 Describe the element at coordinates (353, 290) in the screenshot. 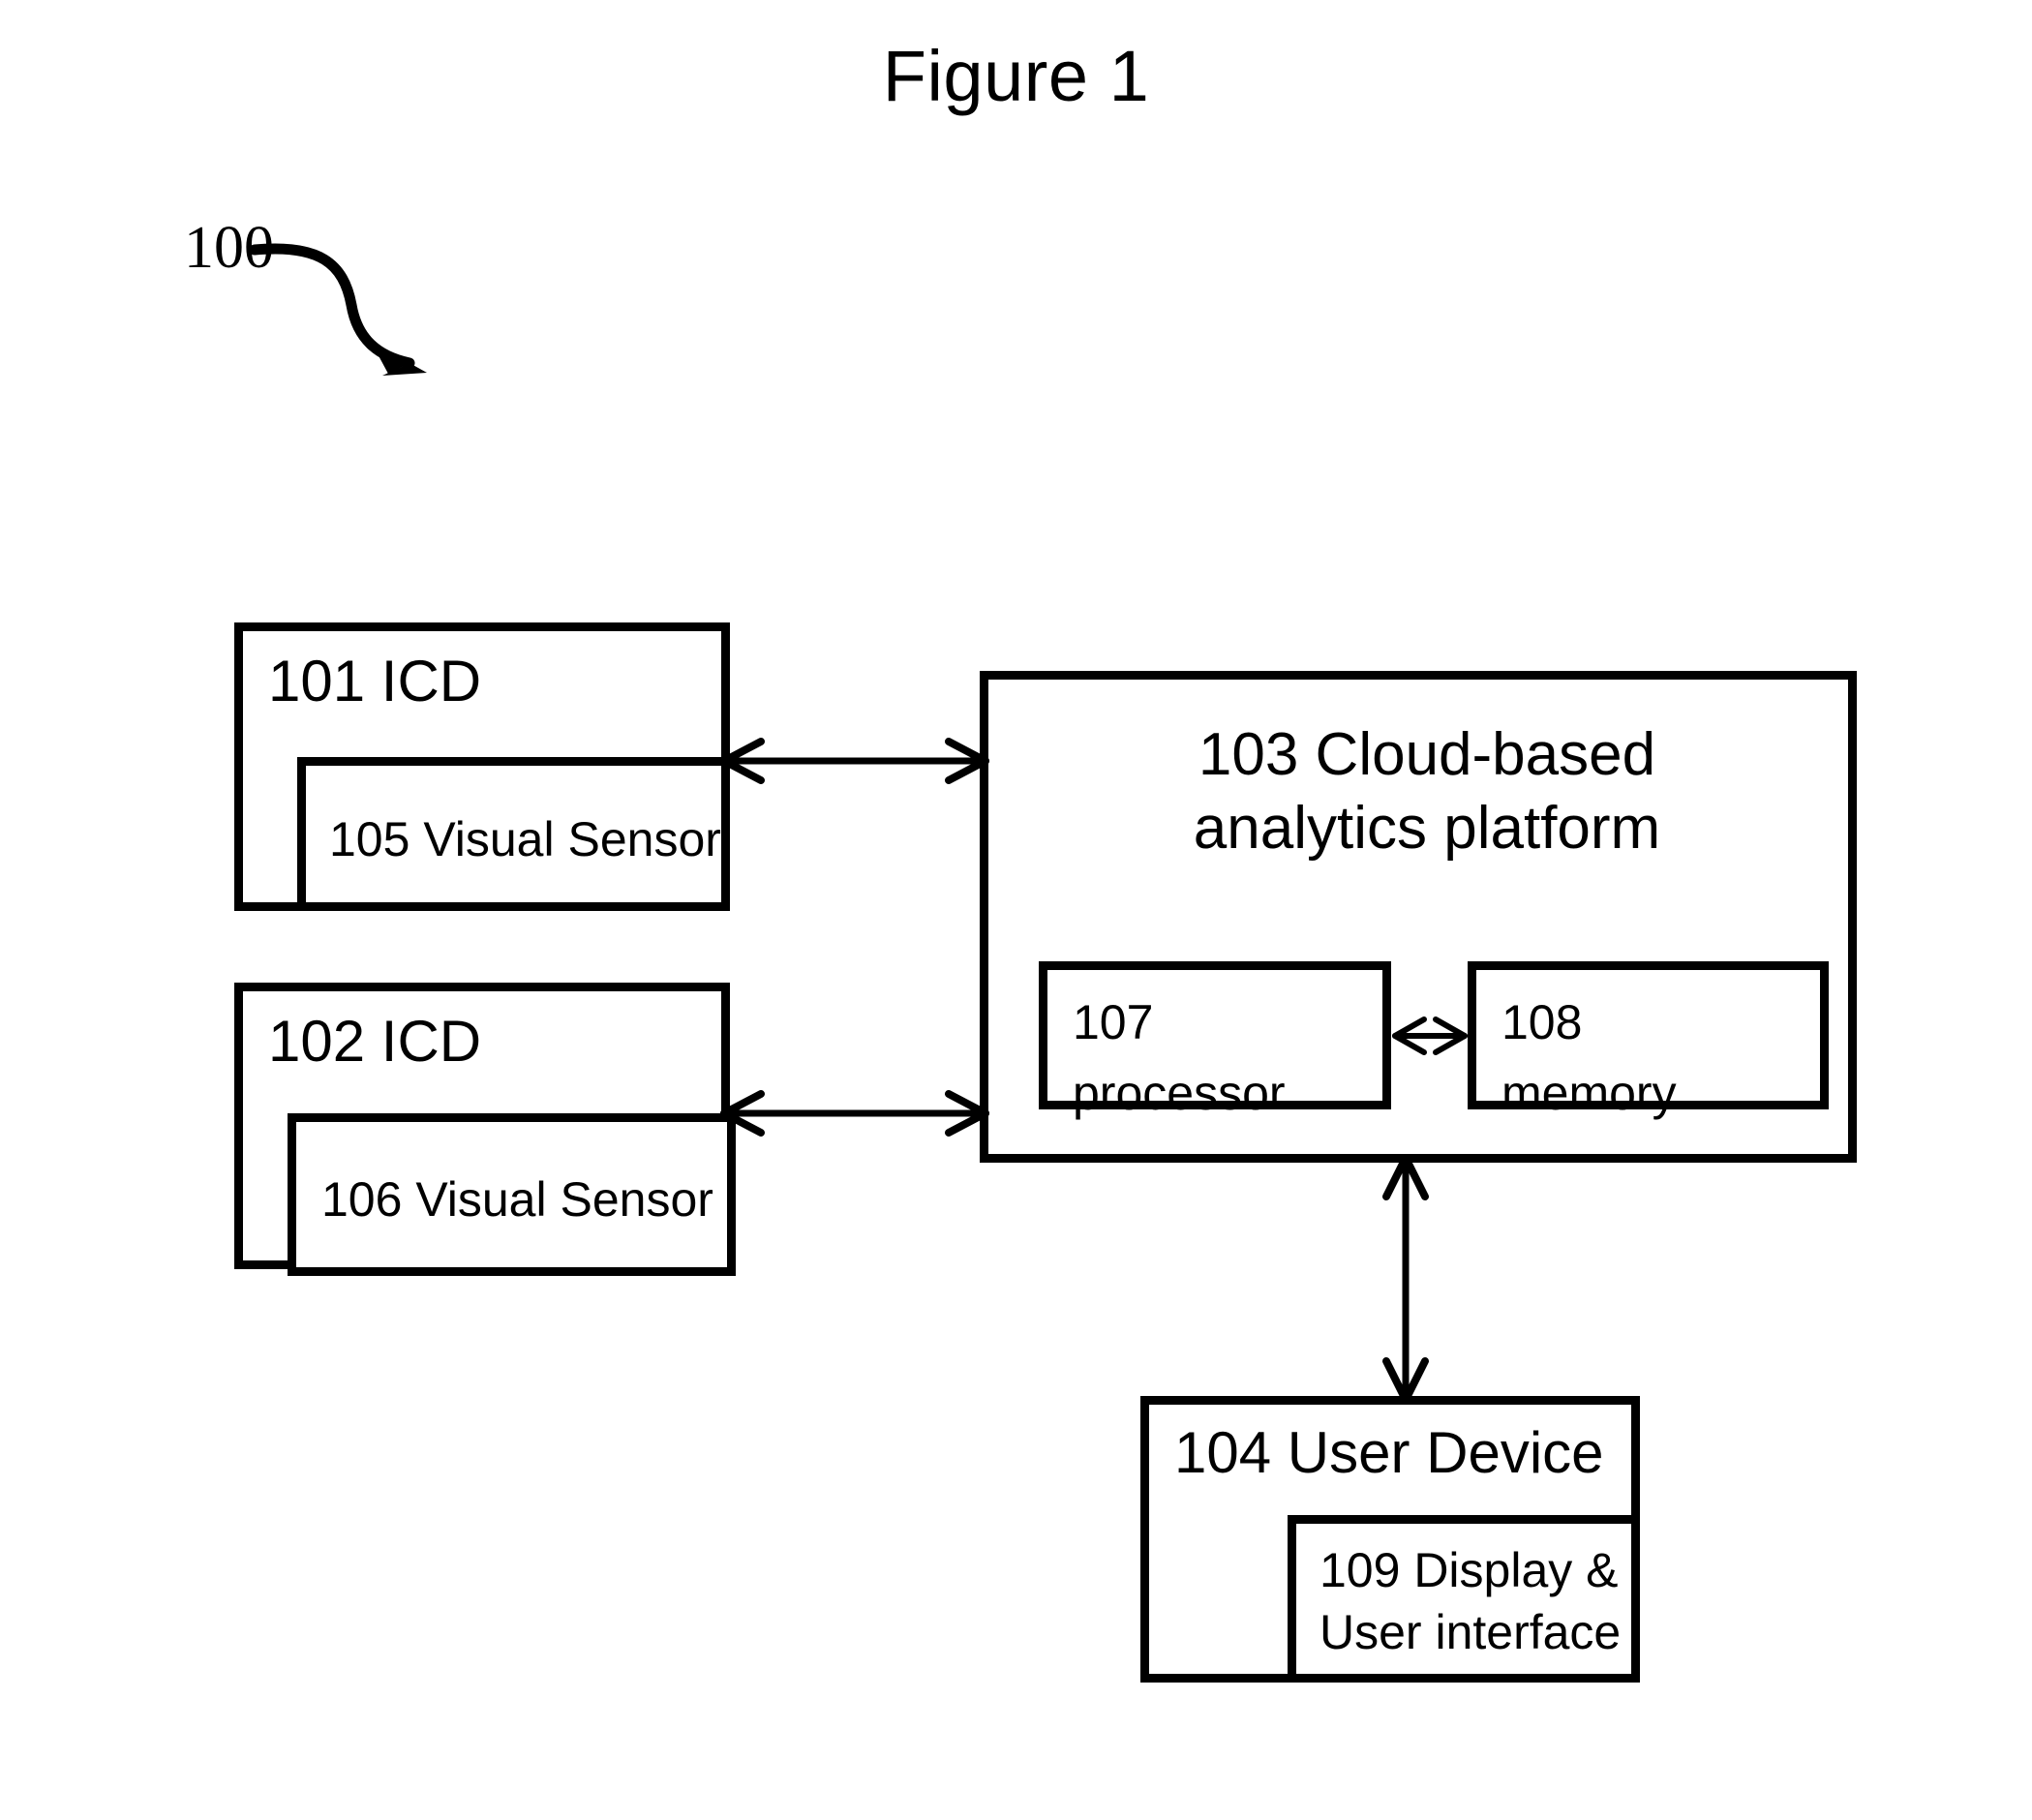

I see `system-reference-arrow-icon` at that location.